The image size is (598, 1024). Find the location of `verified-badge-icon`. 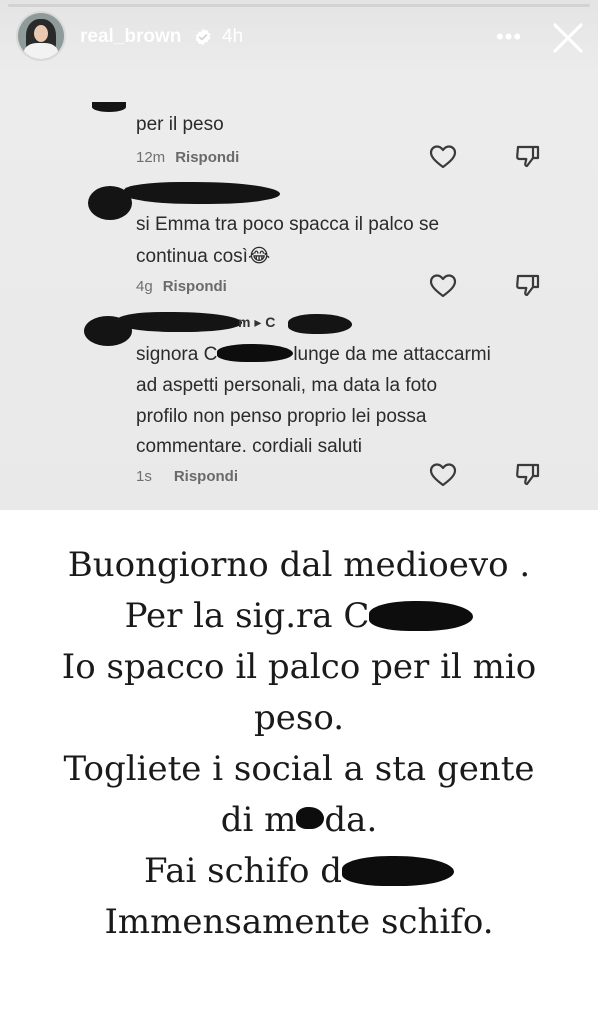

verified-badge-icon is located at coordinates (203, 37).